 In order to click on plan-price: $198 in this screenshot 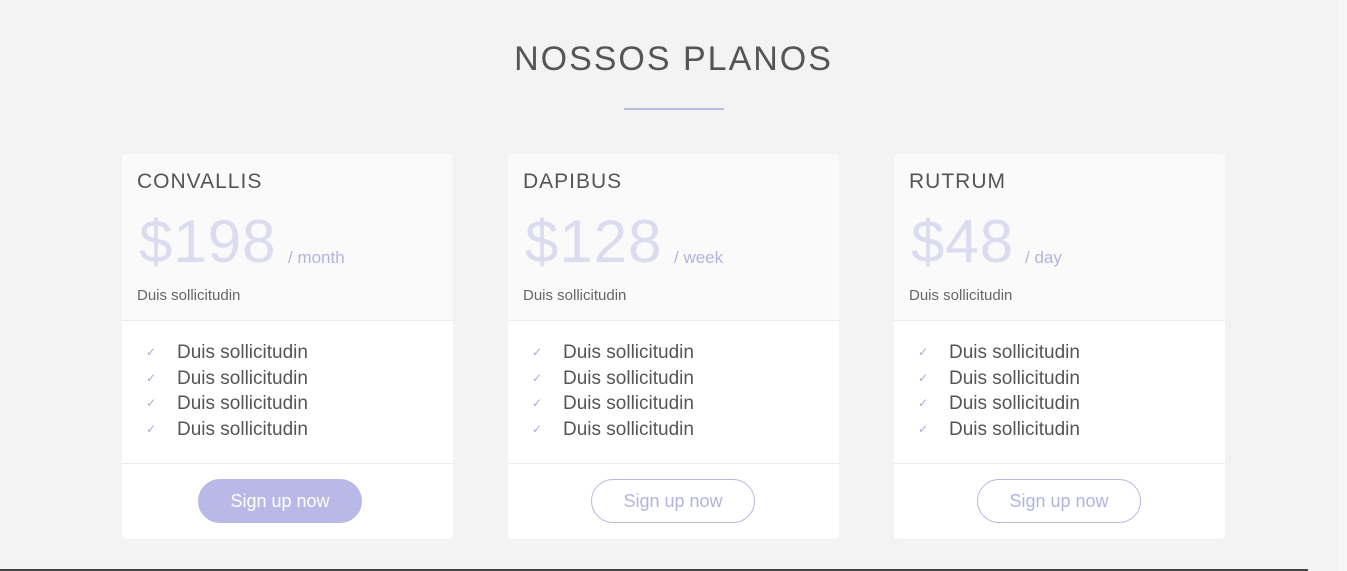, I will do `click(208, 241)`.